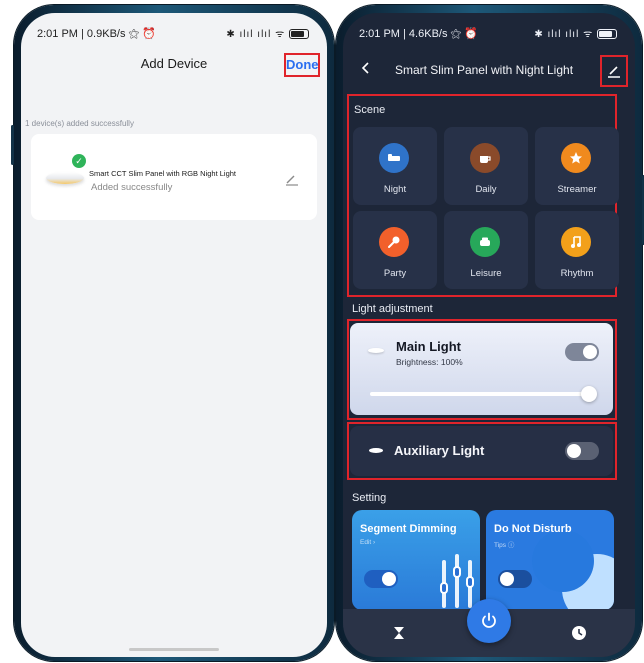 The height and width of the screenshot is (663, 644). Describe the element at coordinates (367, 542) in the screenshot. I see `segment-dimming-edit: Edit ›` at that location.